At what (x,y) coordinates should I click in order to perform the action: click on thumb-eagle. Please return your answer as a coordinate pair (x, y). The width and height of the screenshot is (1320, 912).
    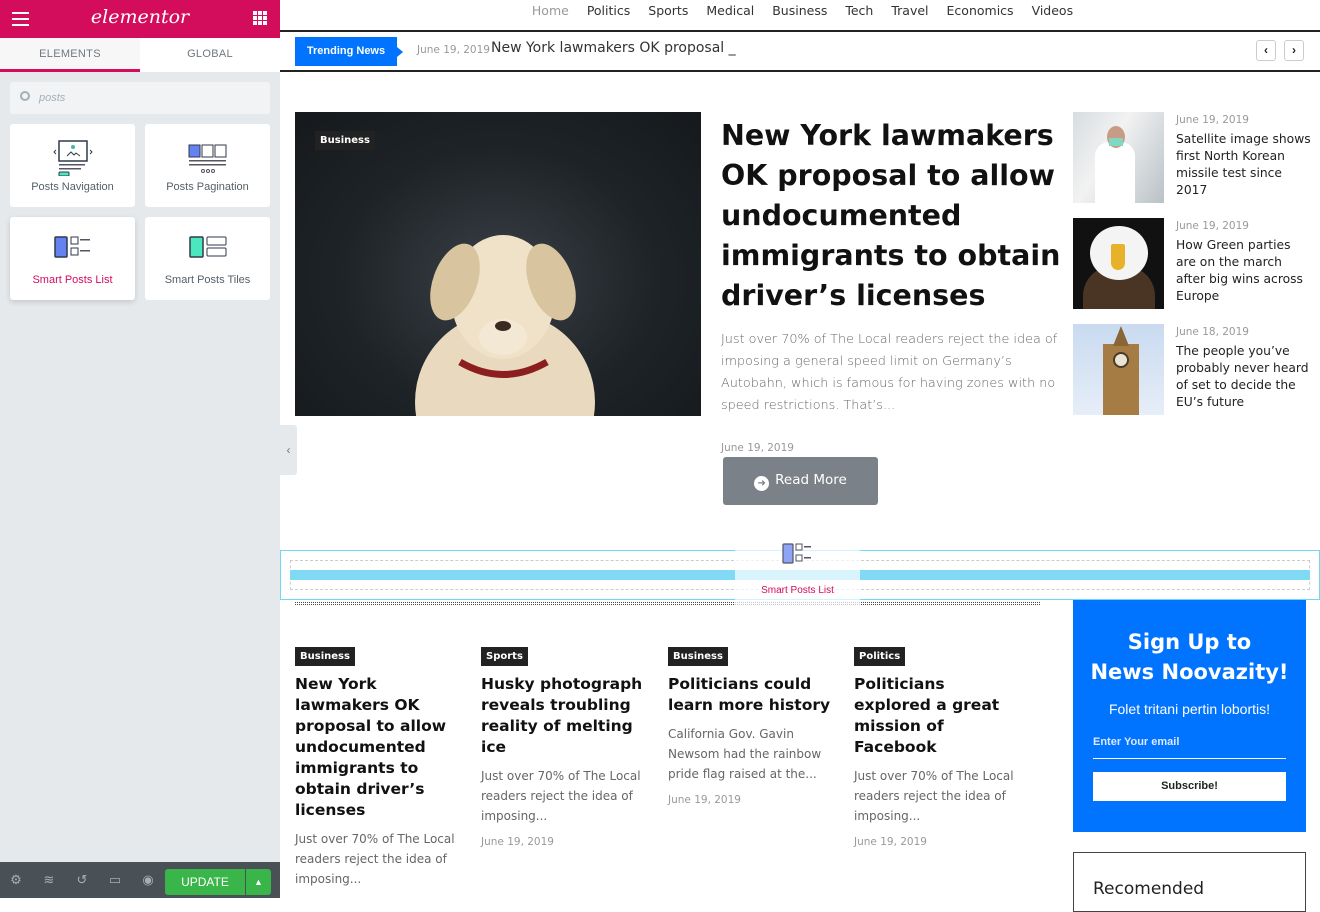
    Looking at the image, I should click on (1118, 263).